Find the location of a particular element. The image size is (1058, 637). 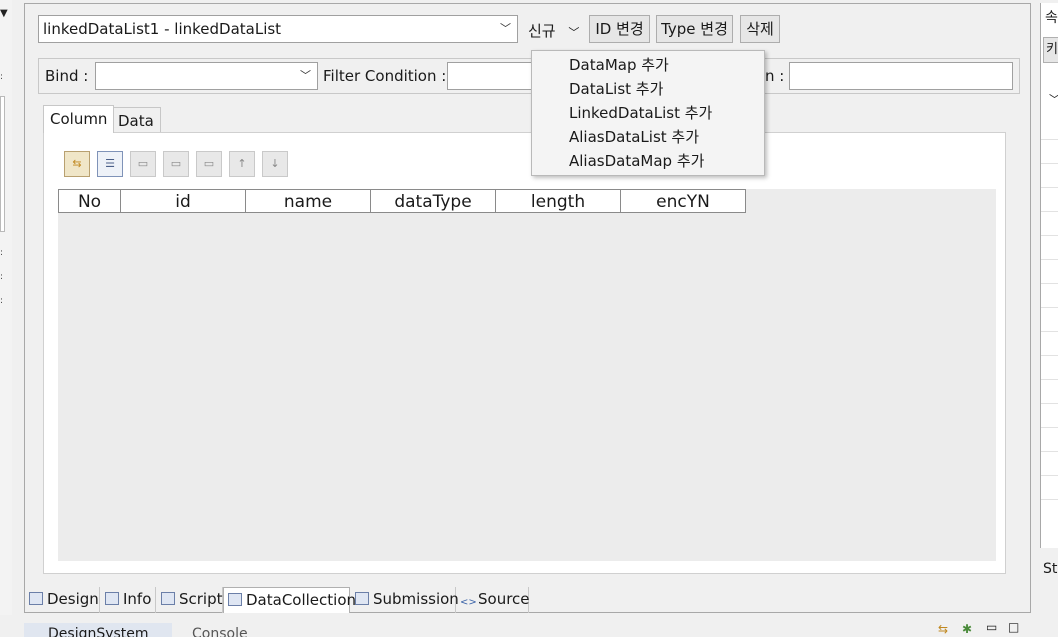

bottom-views-strip: DesignSystem Console ⇆ ✱ ▭ □ is located at coordinates (529, 626).